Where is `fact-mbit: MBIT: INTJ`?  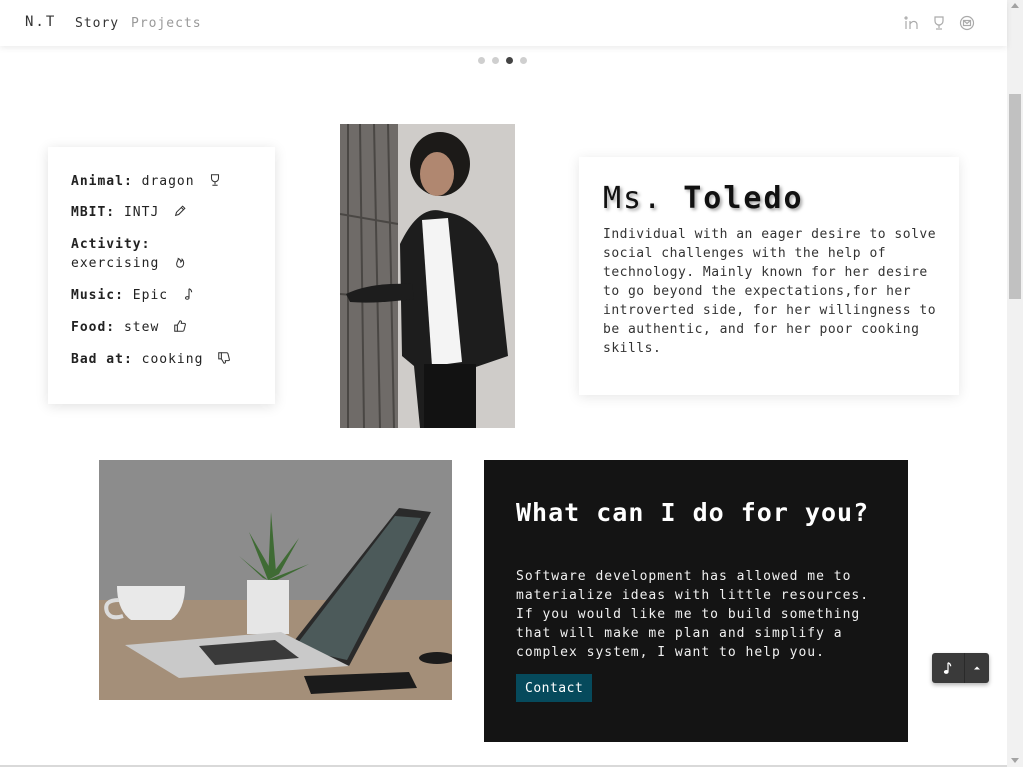
fact-mbit: MBIT: INTJ is located at coordinates (129, 212).